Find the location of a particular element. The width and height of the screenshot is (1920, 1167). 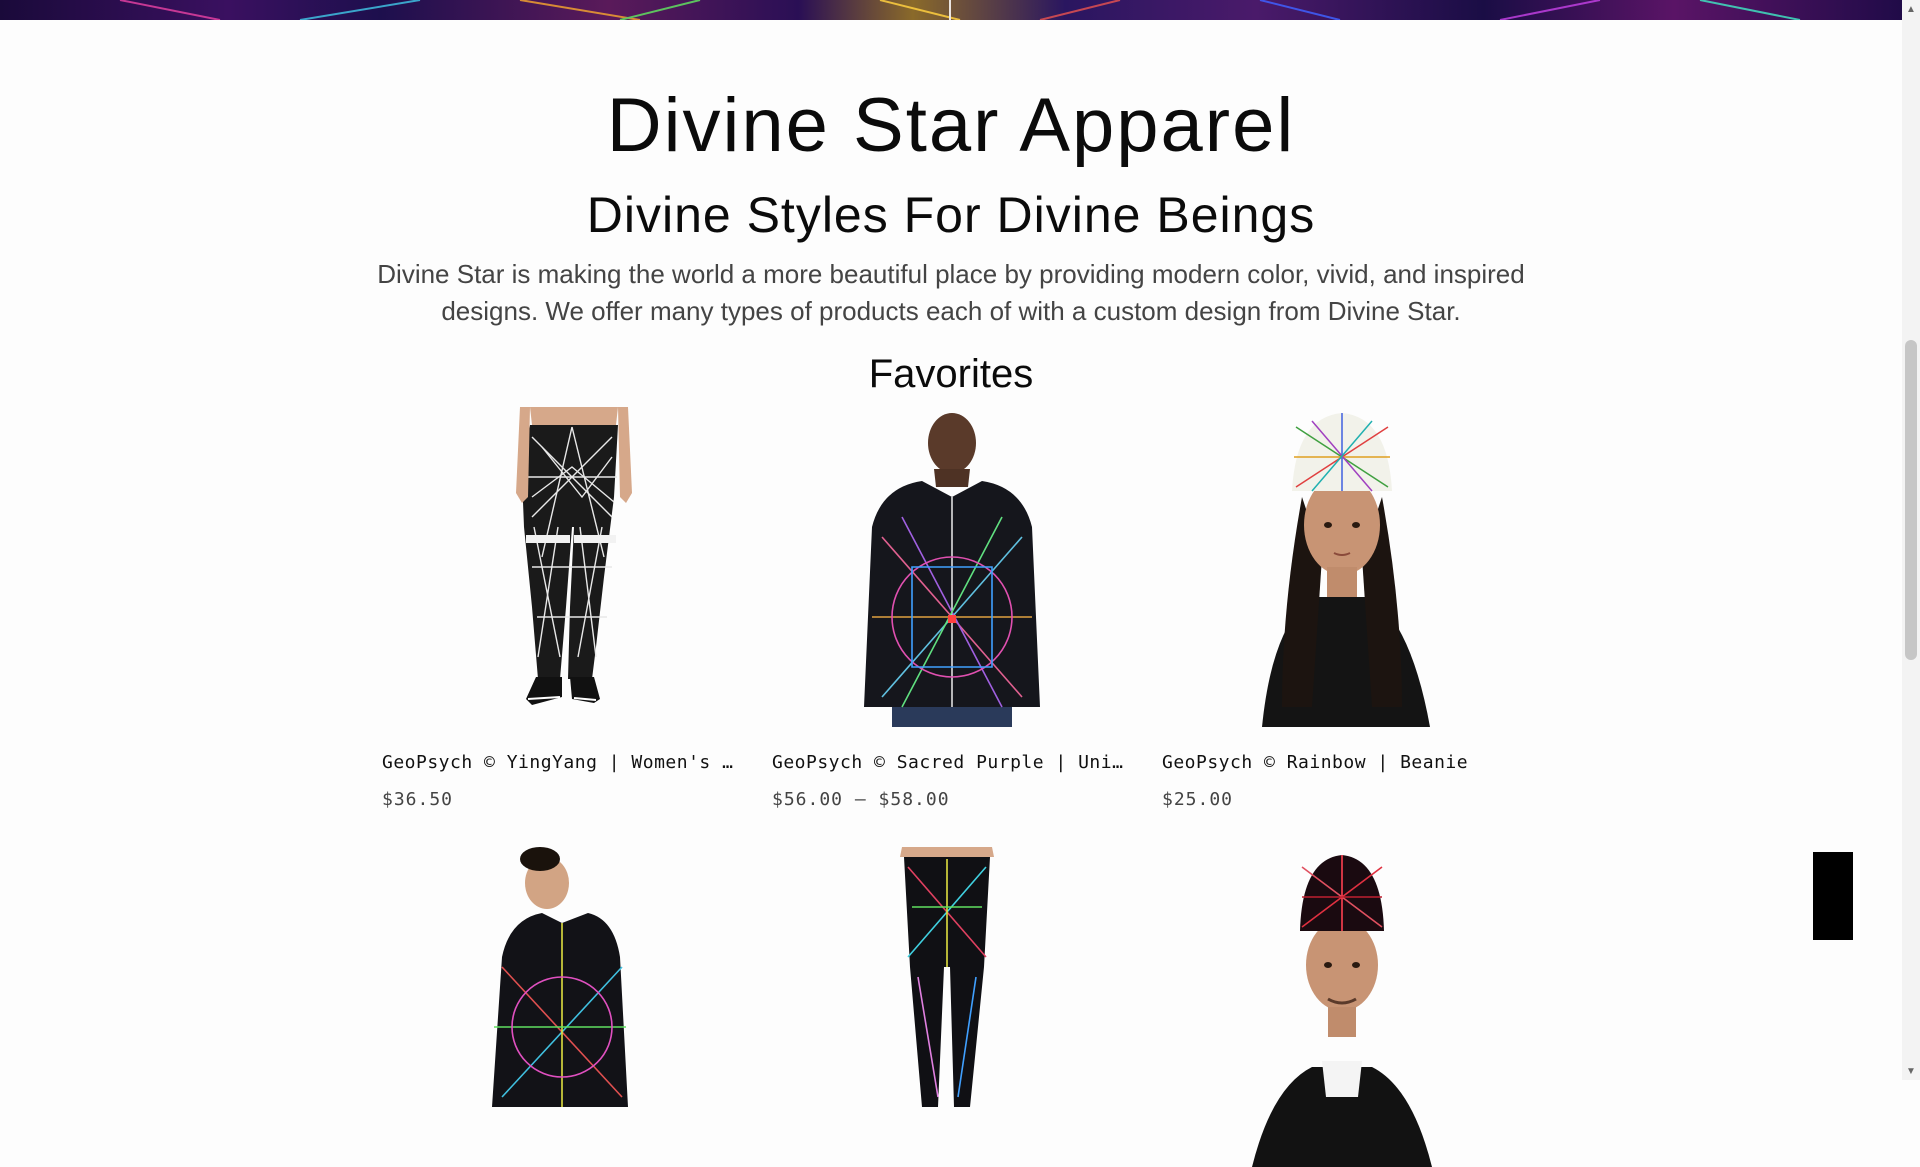

hero-banner-strip is located at coordinates (951, 10).